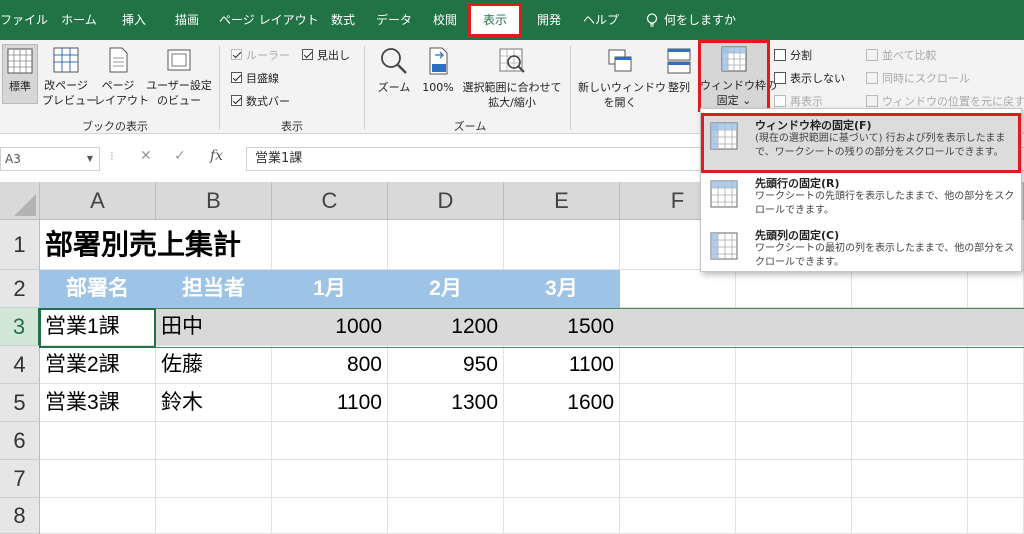  Describe the element at coordinates (121, 76) in the screenshot. I see `page-layout-button: ページ レイアウト` at that location.